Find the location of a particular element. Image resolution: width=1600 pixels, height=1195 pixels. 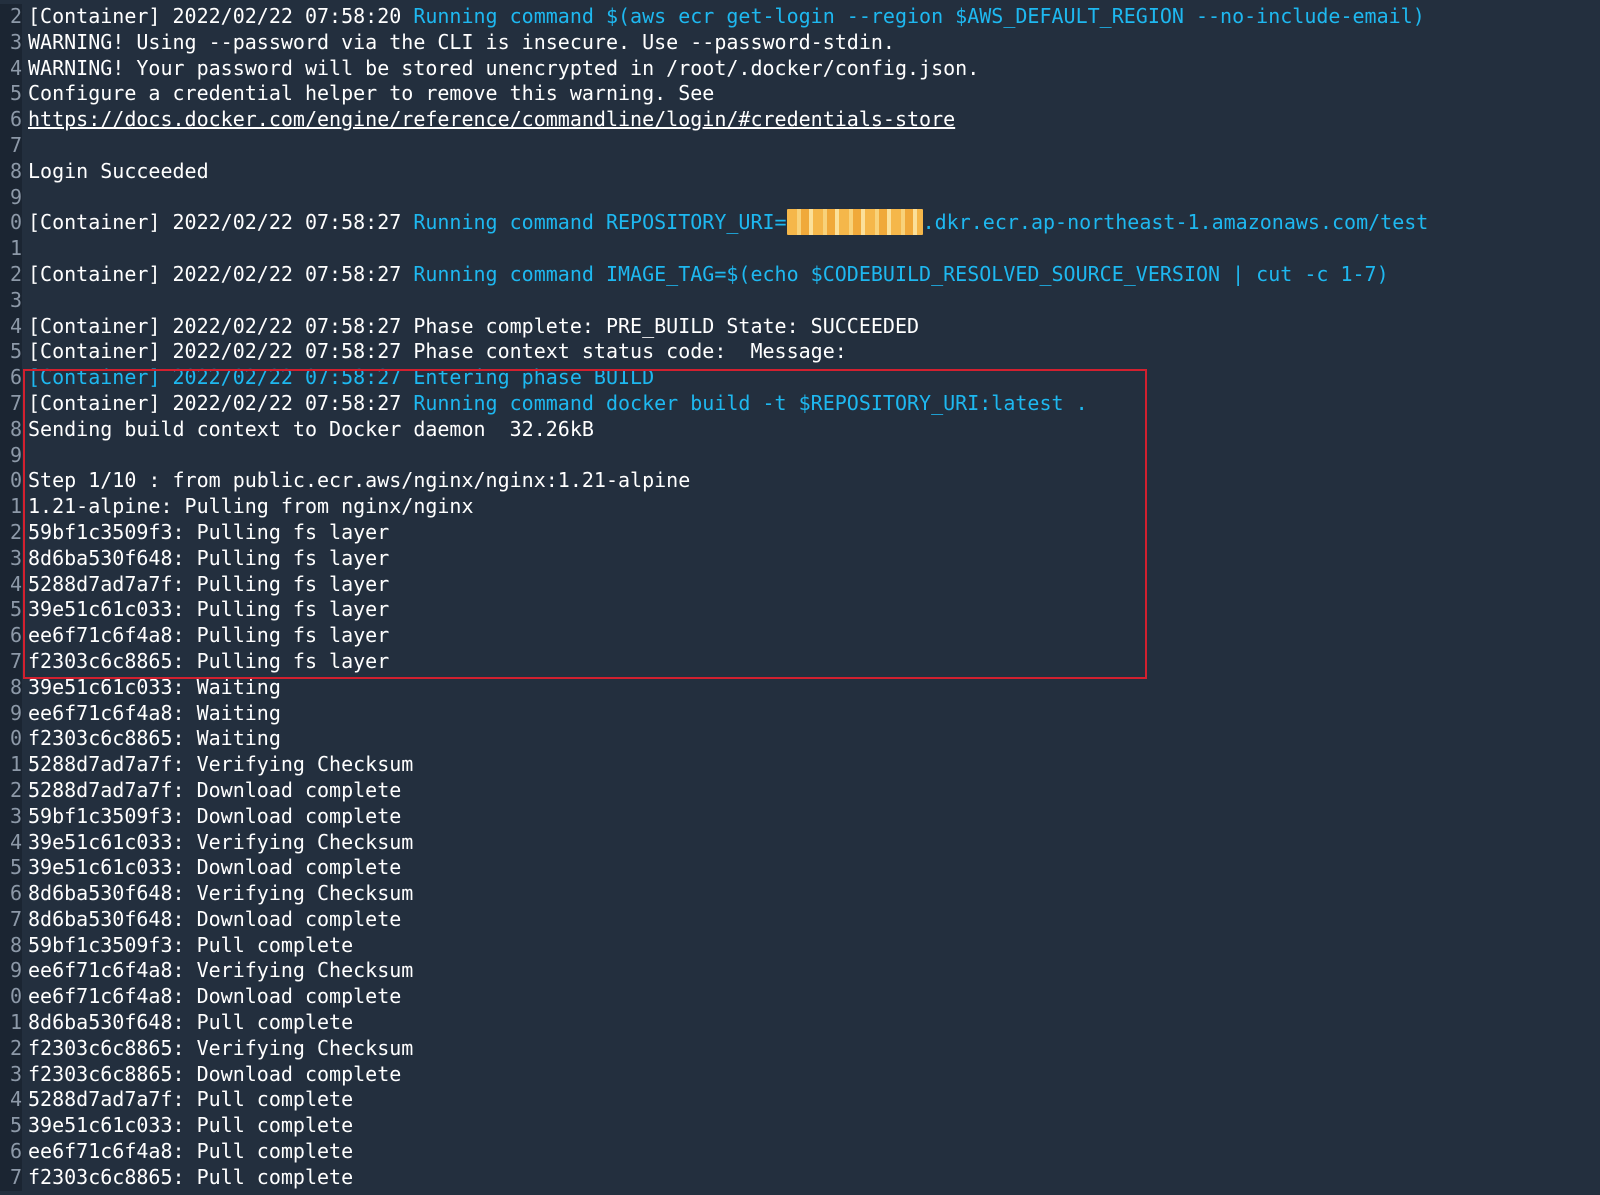

log-text: 39e51c61c033: Download complete is located at coordinates (215, 867).